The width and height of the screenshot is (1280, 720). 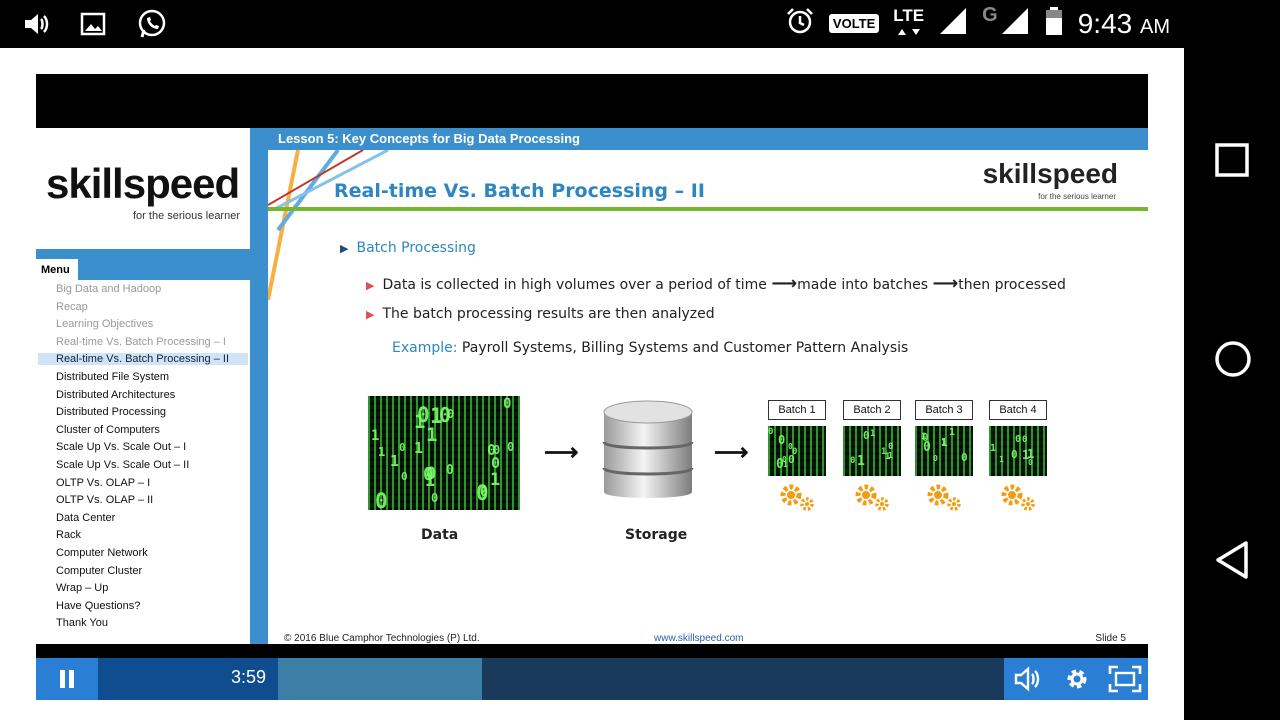 What do you see at coordinates (98, 606) in the screenshot?
I see `menu-item: Have Questions?` at bounding box center [98, 606].